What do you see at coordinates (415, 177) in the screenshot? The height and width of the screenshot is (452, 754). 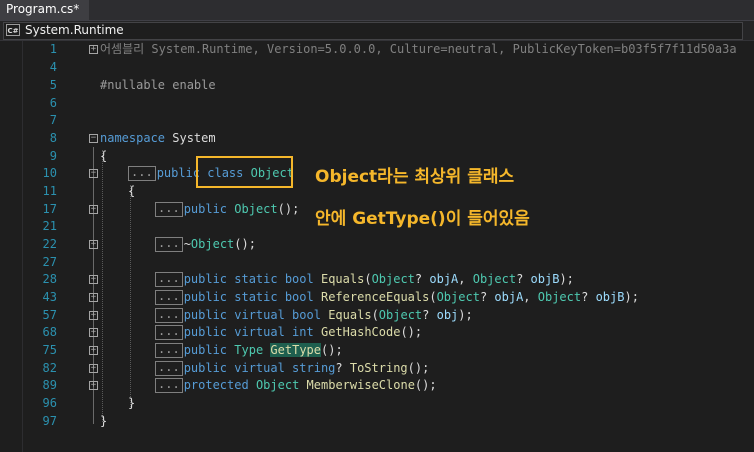 I see `annotation-line-1: Object라는 최상위 클래스` at bounding box center [415, 177].